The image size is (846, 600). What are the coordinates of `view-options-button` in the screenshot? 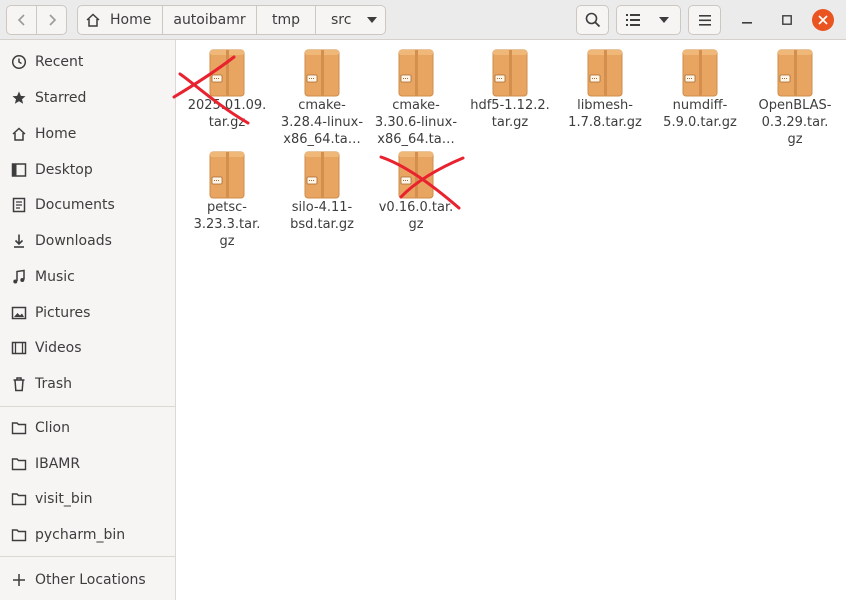 It's located at (664, 20).